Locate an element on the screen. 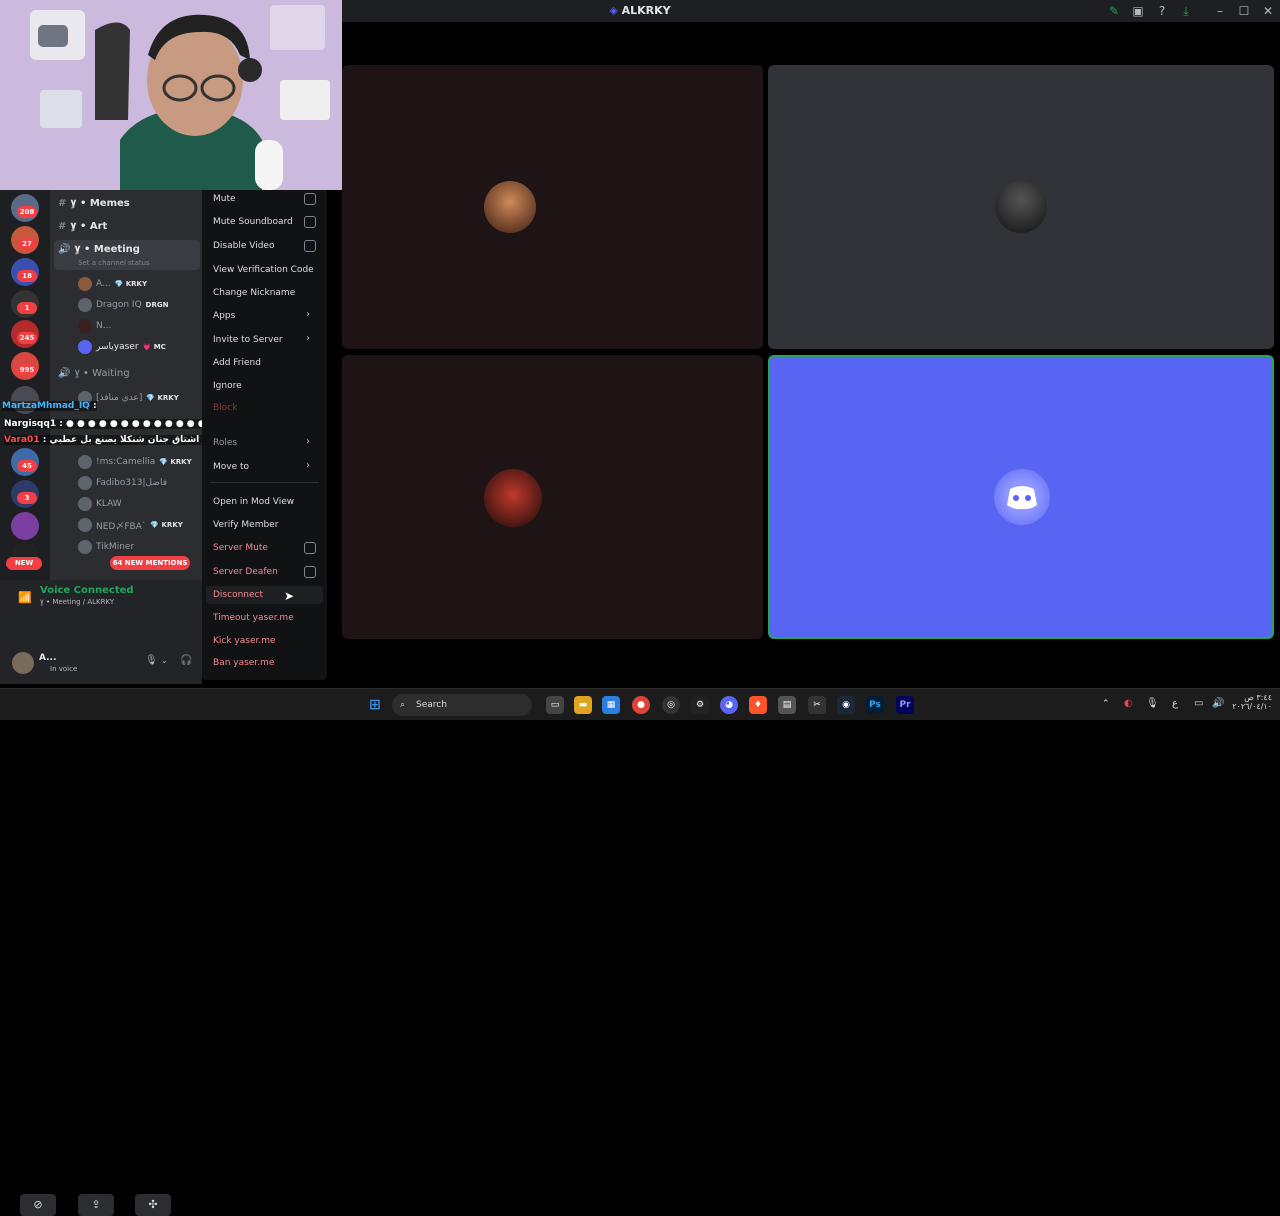 The image size is (1280, 1216). menu-item-view-verification-code: View Verification Code is located at coordinates (263, 270).